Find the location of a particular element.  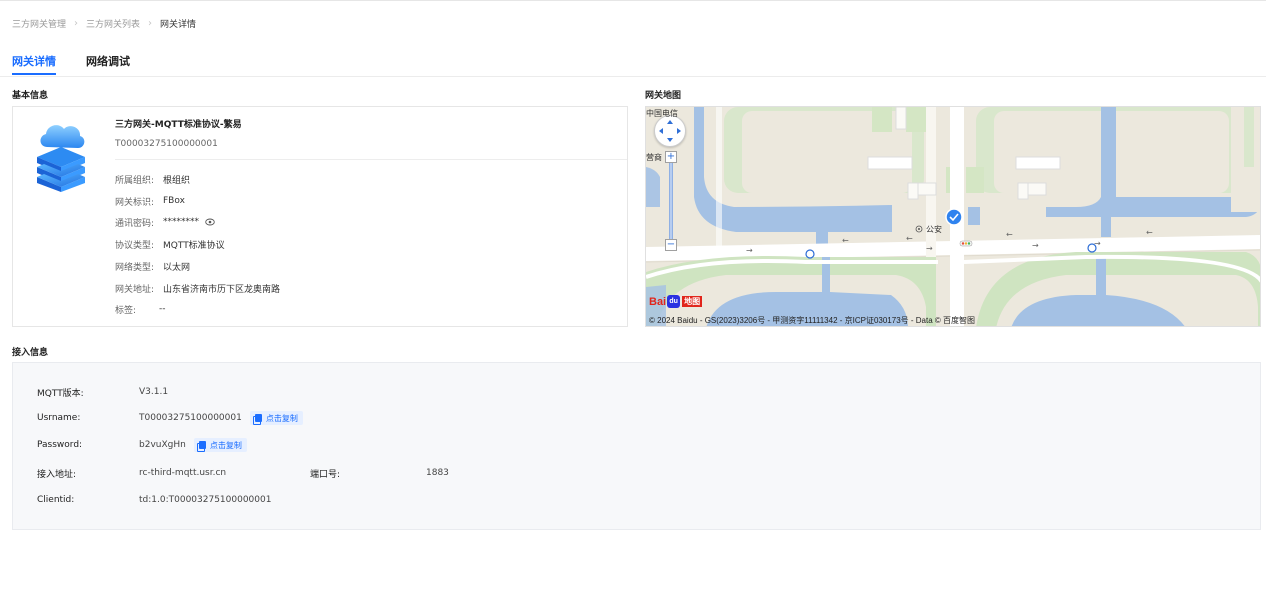

breadcrumb-item-gateway-list: 三方网关列表 is located at coordinates (113, 23).